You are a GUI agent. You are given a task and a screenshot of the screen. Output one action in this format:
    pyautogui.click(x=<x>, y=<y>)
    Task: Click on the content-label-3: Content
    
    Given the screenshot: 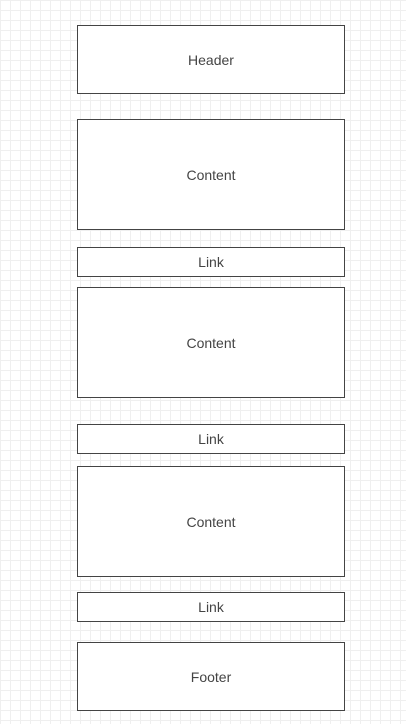 What is the action you would take?
    pyautogui.click(x=211, y=521)
    